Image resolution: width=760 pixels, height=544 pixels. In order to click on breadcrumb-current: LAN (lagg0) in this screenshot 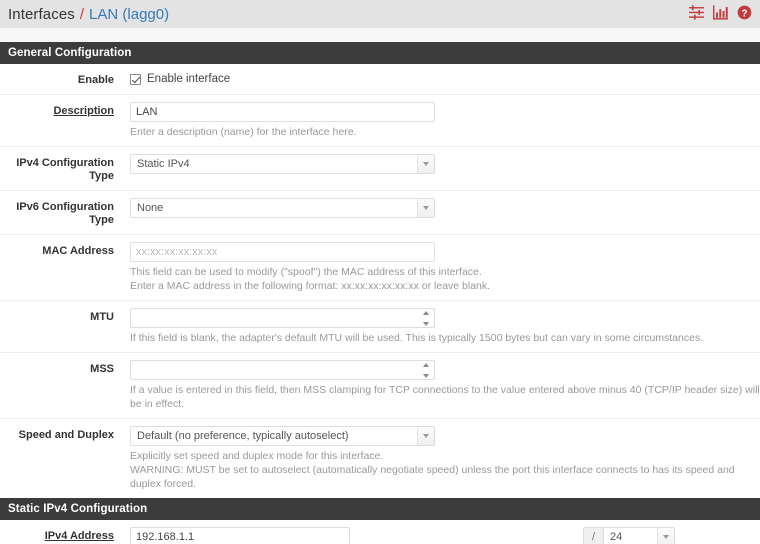, I will do `click(129, 14)`.